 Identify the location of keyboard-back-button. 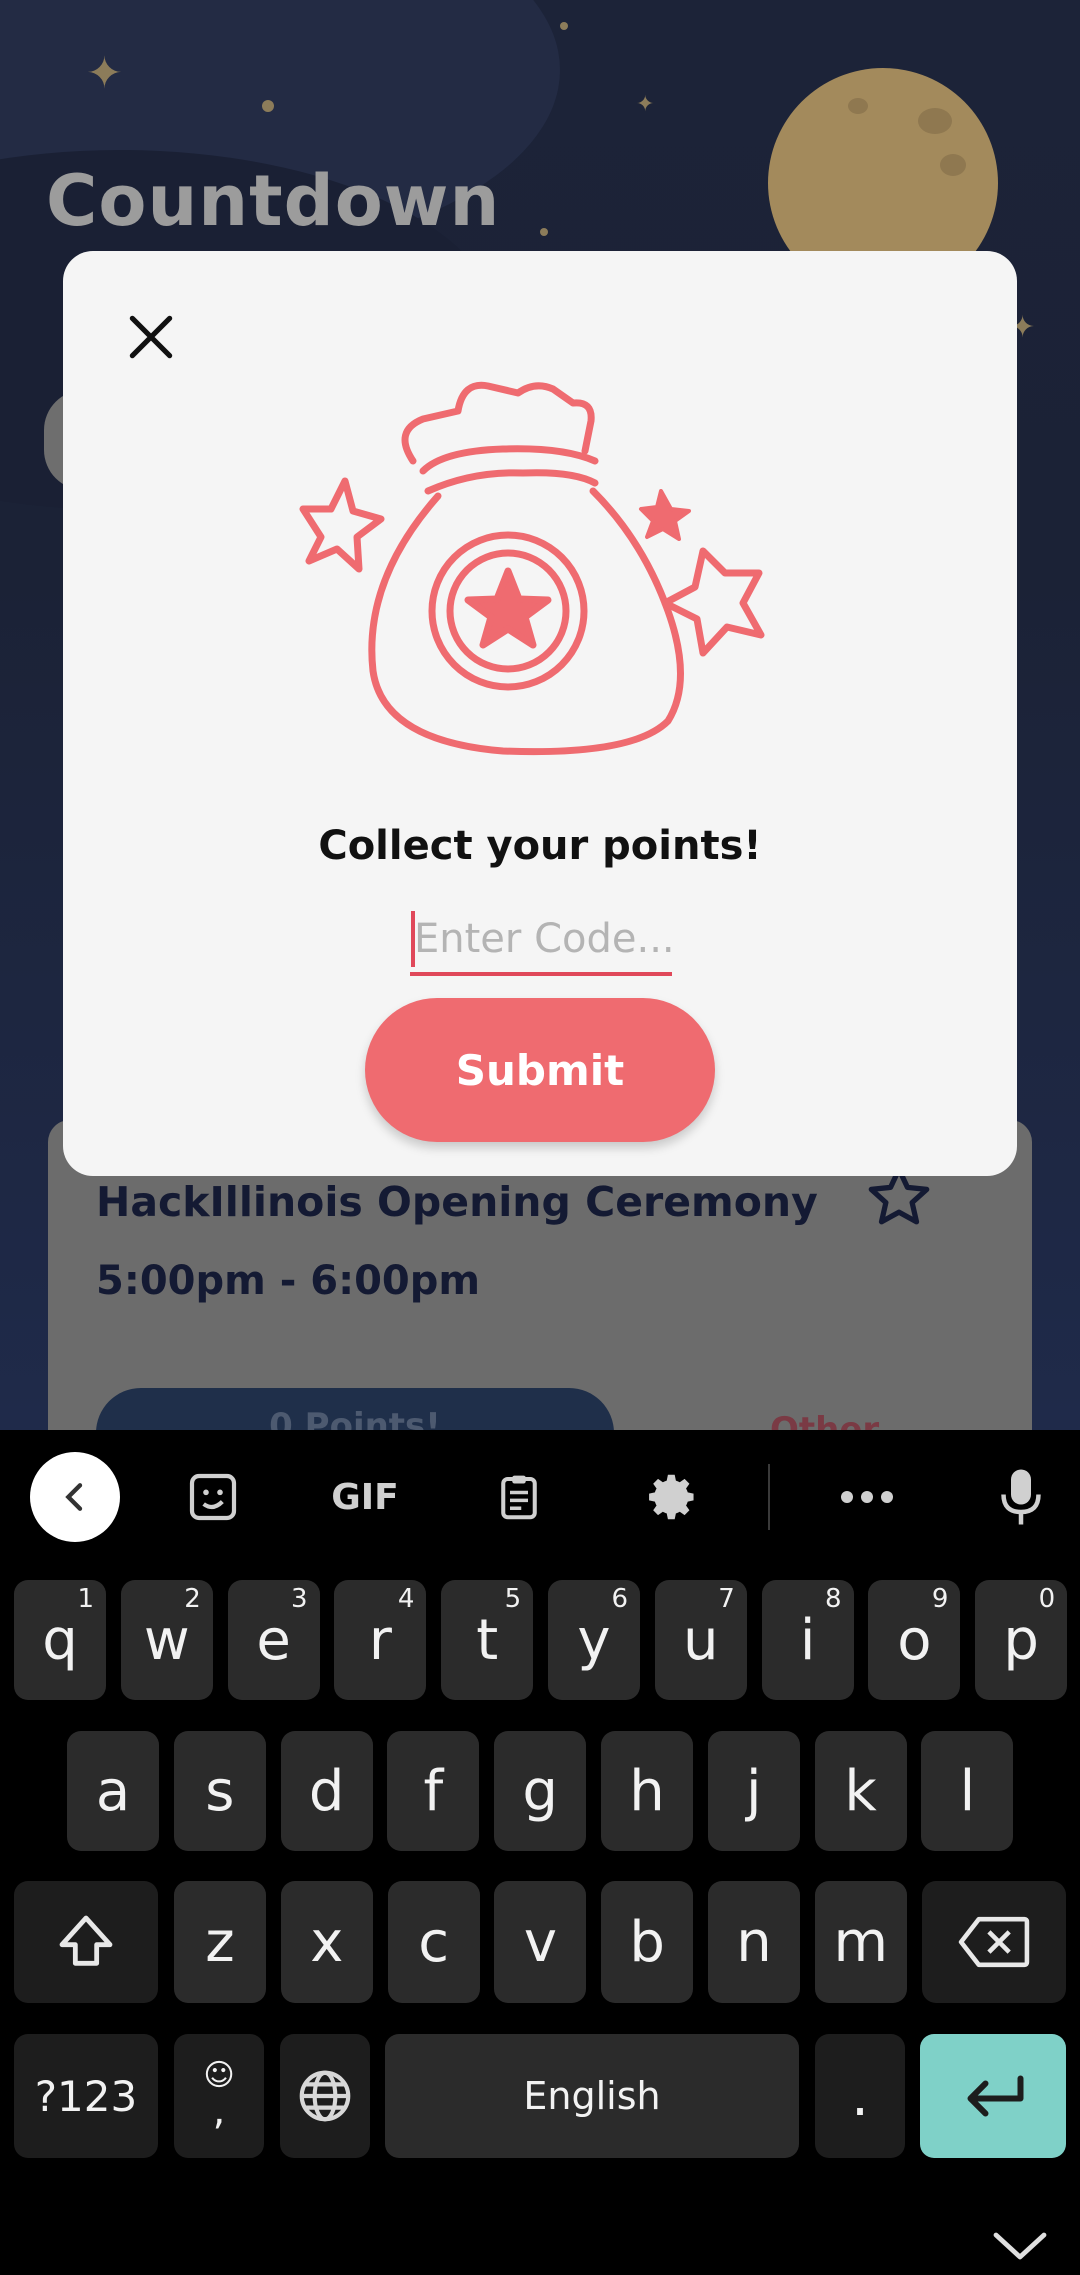
(75, 1497).